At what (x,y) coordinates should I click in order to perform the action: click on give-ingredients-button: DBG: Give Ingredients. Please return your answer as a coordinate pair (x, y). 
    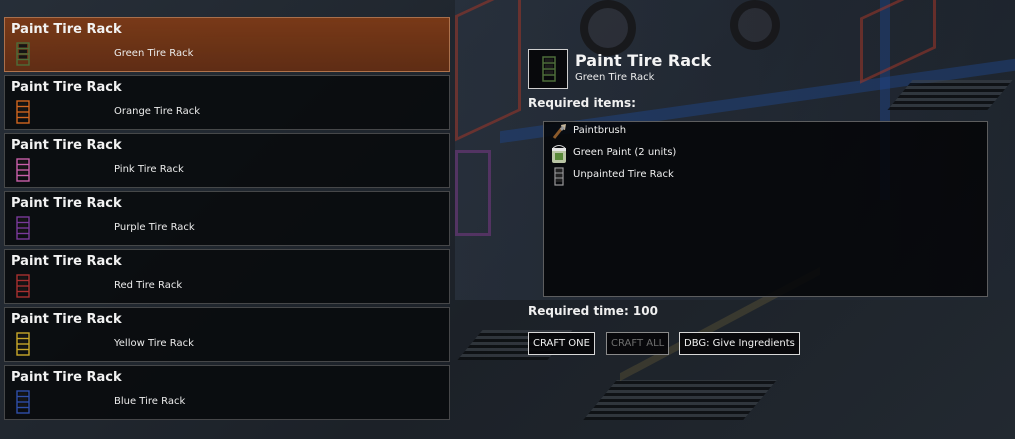
    Looking at the image, I should click on (739, 343).